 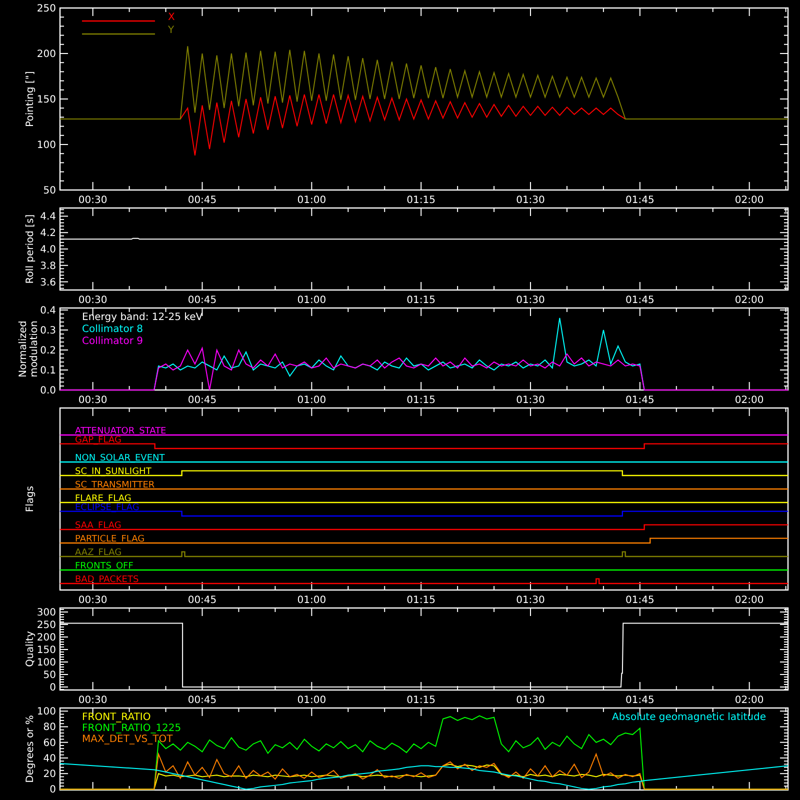 I want to click on flag-label: SC_TRANSMITTER, so click(x=115, y=485).